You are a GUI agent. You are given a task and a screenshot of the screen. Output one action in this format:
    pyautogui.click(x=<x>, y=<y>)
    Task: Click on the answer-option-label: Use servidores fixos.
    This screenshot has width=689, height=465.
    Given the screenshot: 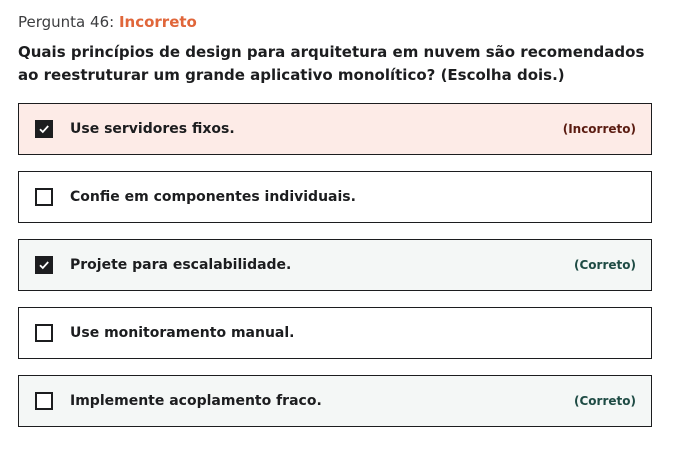 What is the action you would take?
    pyautogui.click(x=152, y=129)
    